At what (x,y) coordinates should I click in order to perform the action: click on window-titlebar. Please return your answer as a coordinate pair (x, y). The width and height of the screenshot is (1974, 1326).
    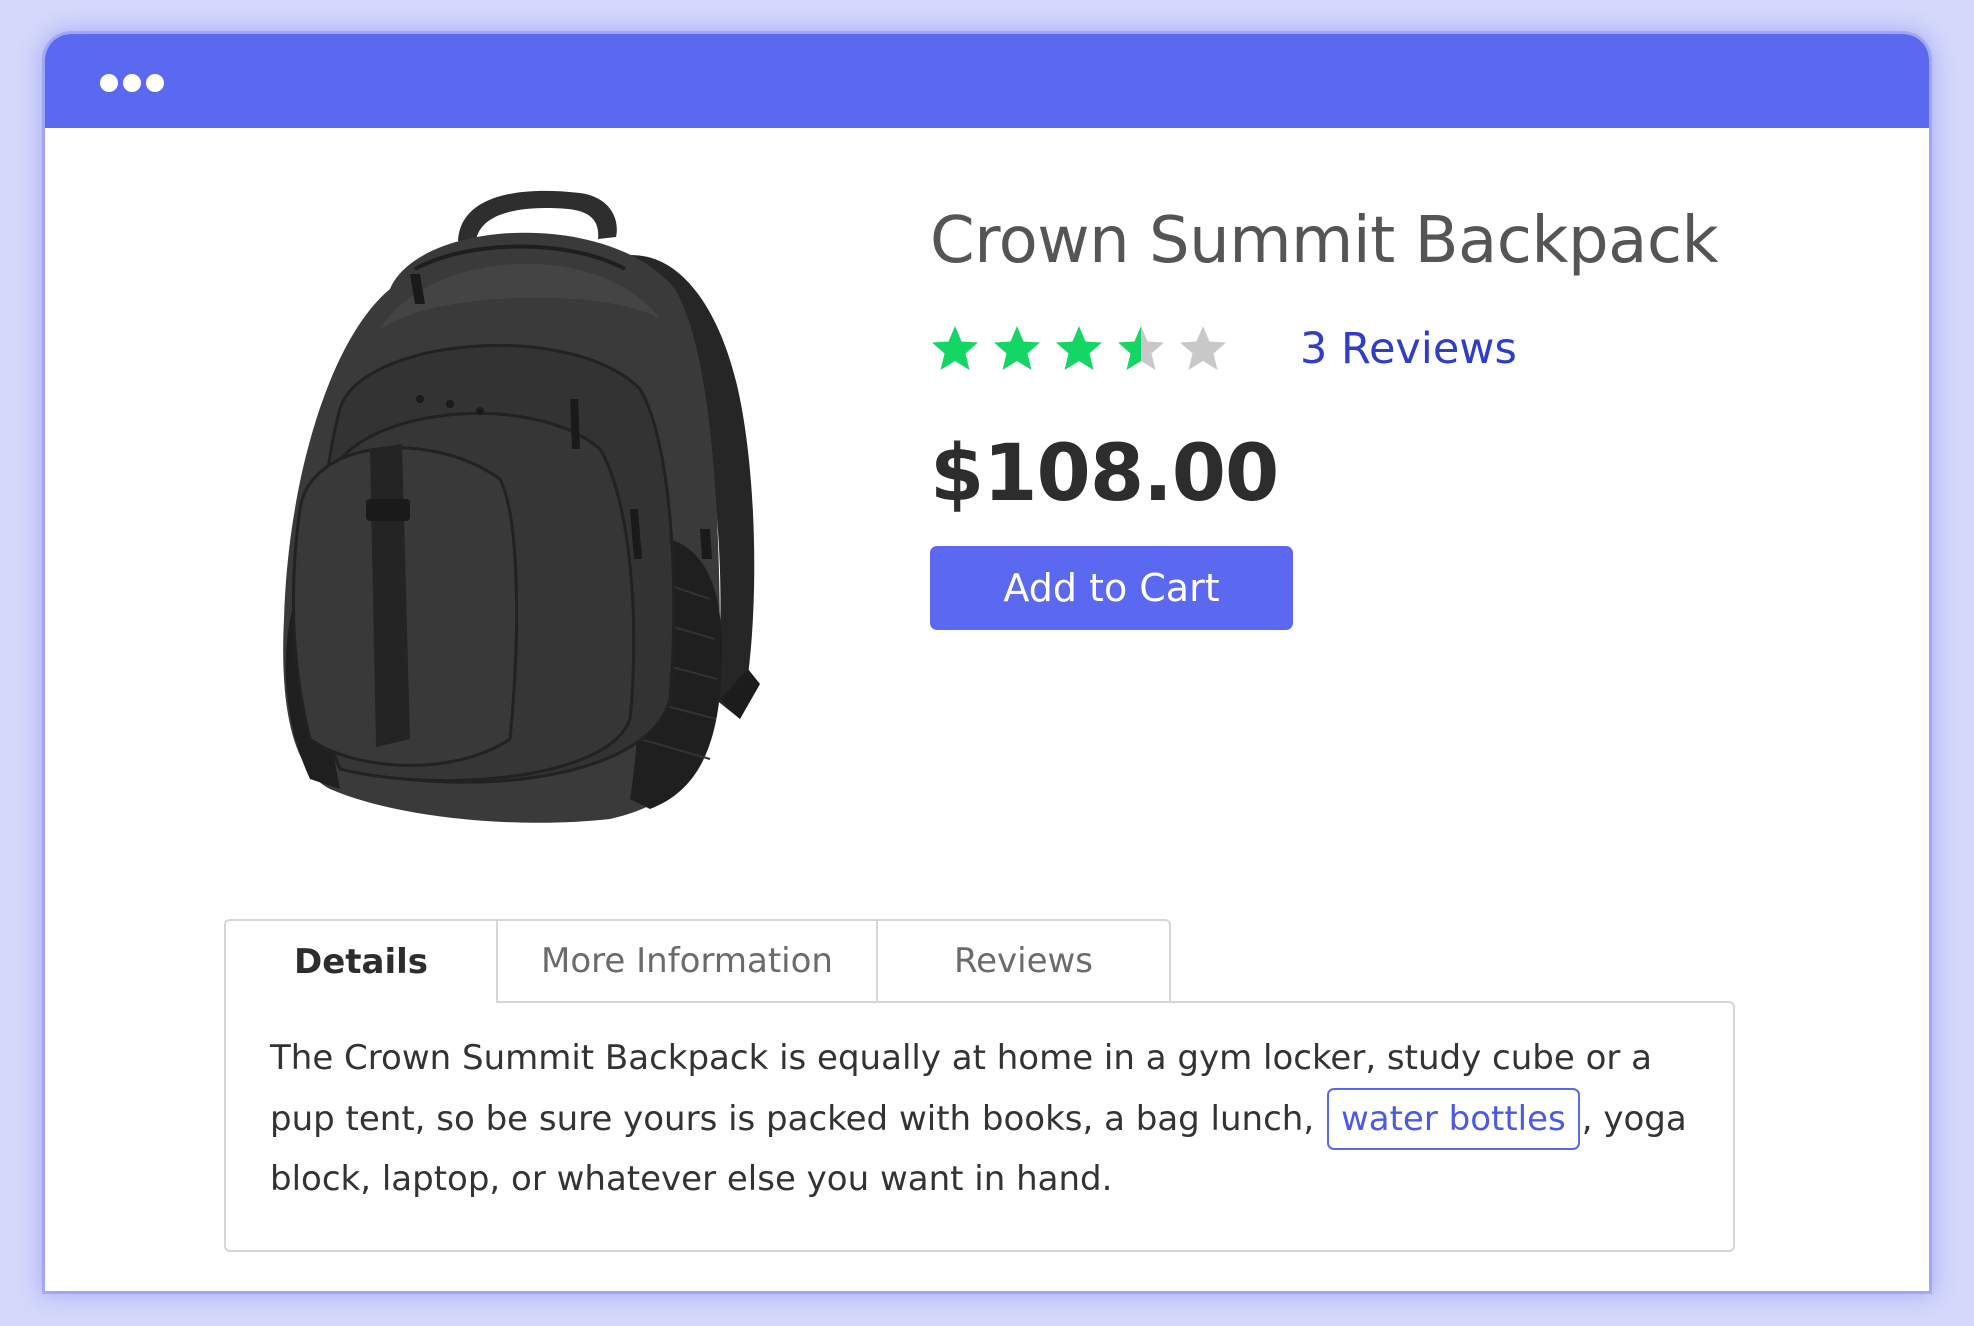
    Looking at the image, I should click on (987, 81).